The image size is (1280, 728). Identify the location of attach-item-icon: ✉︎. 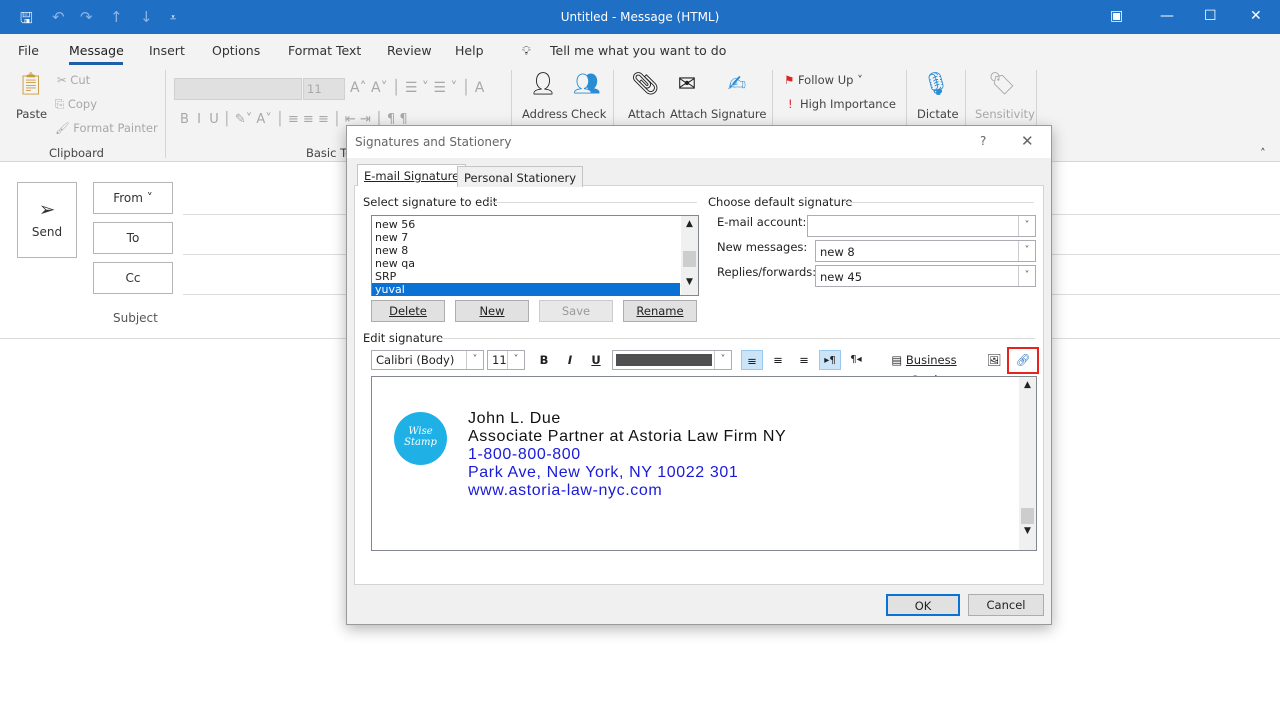
(687, 84).